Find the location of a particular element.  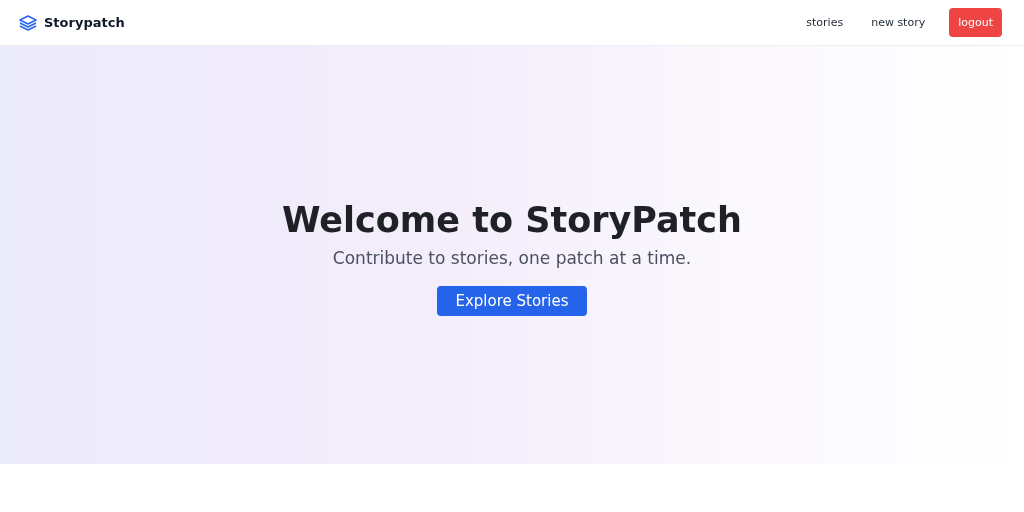

layers-icon is located at coordinates (28, 22).